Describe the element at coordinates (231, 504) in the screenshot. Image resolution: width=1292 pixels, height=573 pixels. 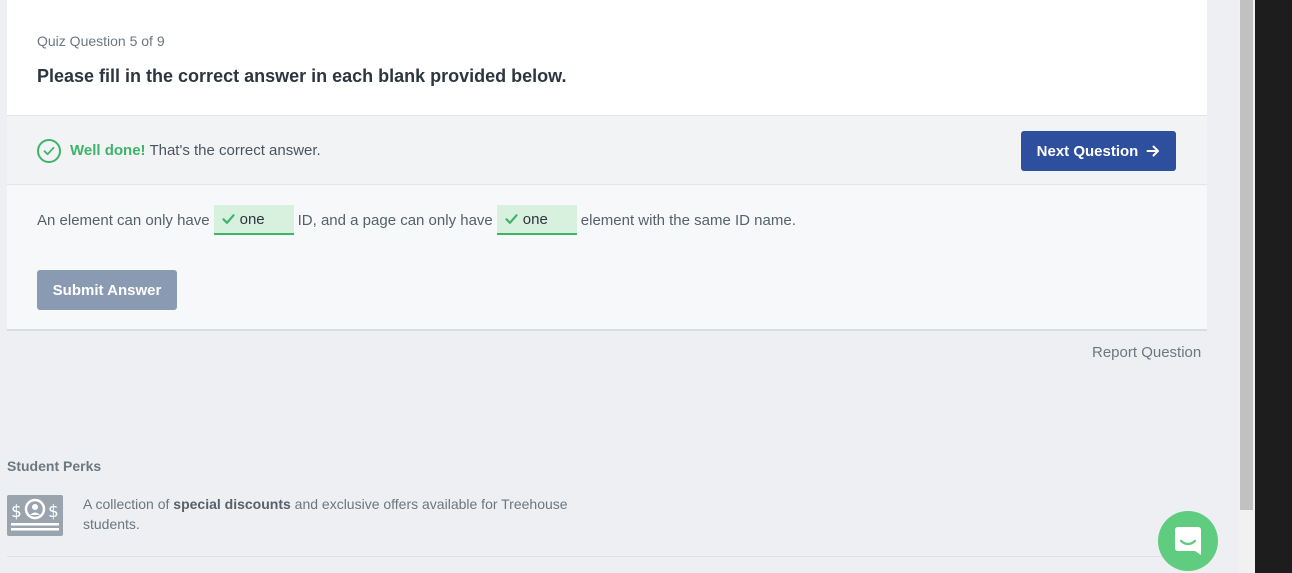
I see `special-discounts-link: special discounts` at that location.